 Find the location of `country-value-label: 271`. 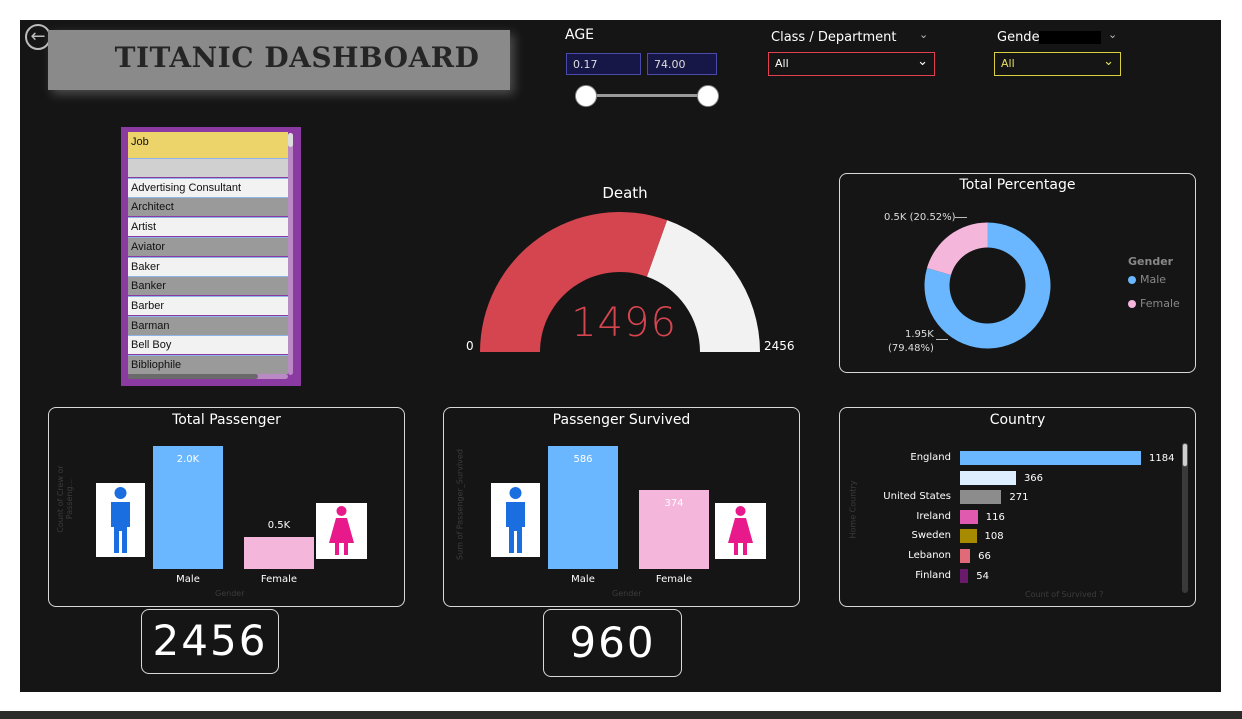

country-value-label: 271 is located at coordinates (1019, 498).